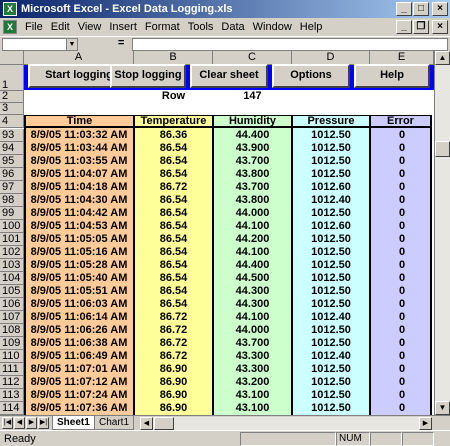  What do you see at coordinates (392, 76) in the screenshot?
I see `help-button: Help` at bounding box center [392, 76].